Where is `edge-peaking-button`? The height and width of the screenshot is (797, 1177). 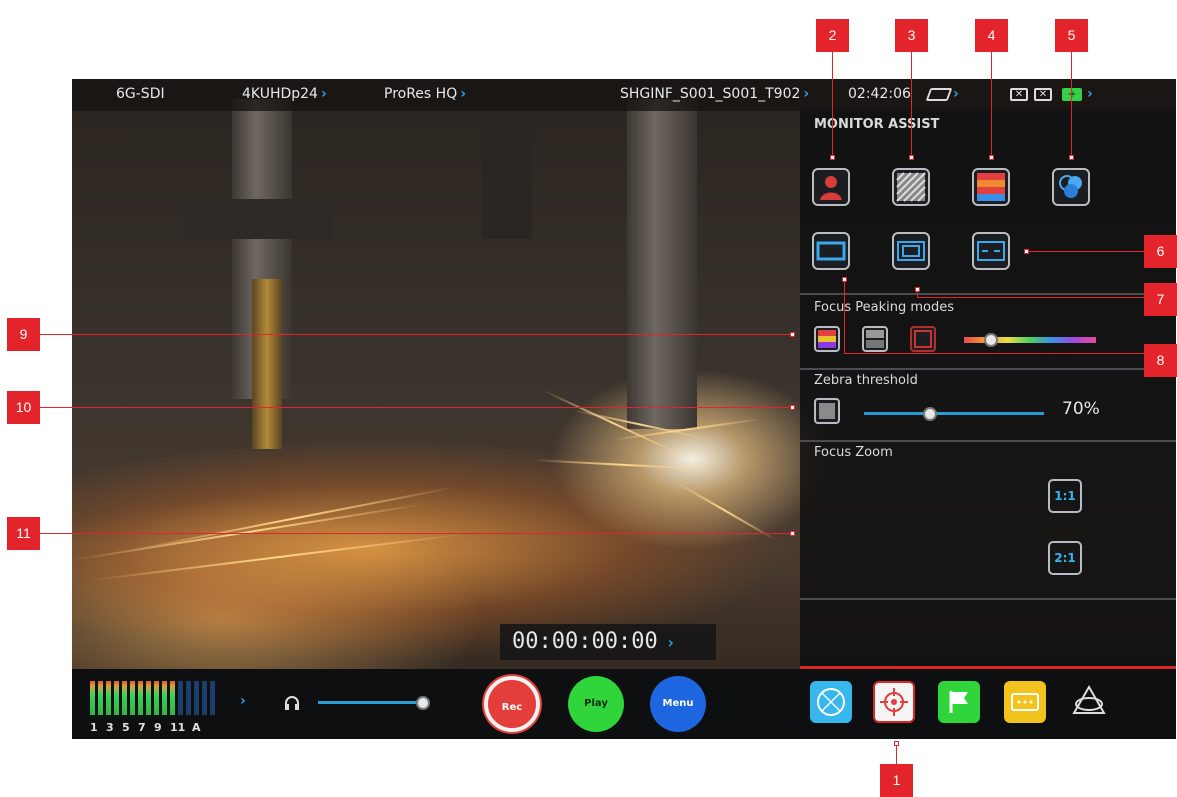
edge-peaking-button is located at coordinates (923, 339).